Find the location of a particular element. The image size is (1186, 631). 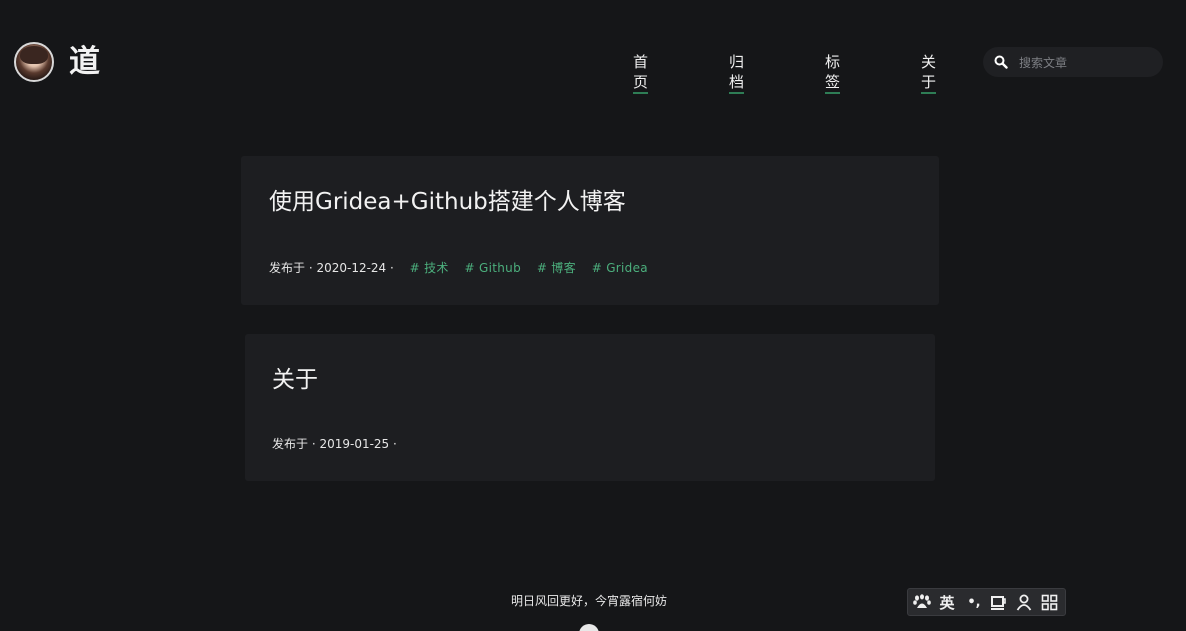

post-meta: 发布于 · 2019-01-25 · is located at coordinates (334, 444).